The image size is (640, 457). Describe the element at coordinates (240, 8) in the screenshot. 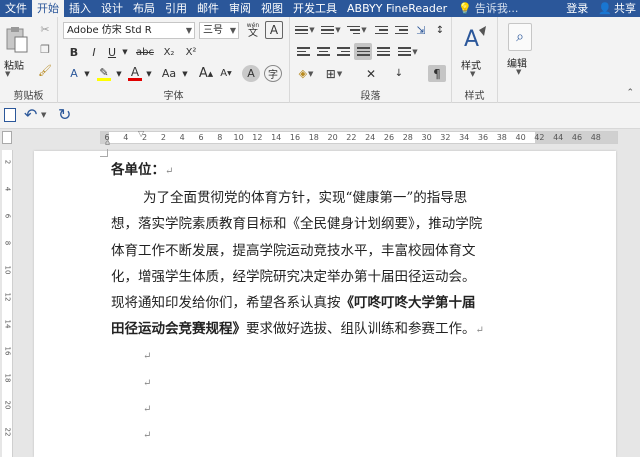

I see `tab-review: 审阅` at that location.